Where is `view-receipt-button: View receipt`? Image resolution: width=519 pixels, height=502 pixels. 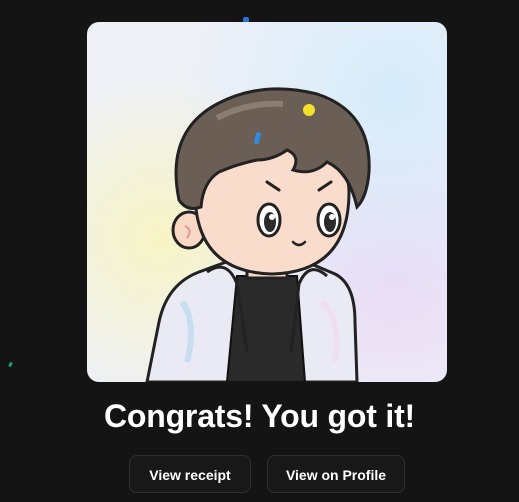 view-receipt-button: View receipt is located at coordinates (190, 474).